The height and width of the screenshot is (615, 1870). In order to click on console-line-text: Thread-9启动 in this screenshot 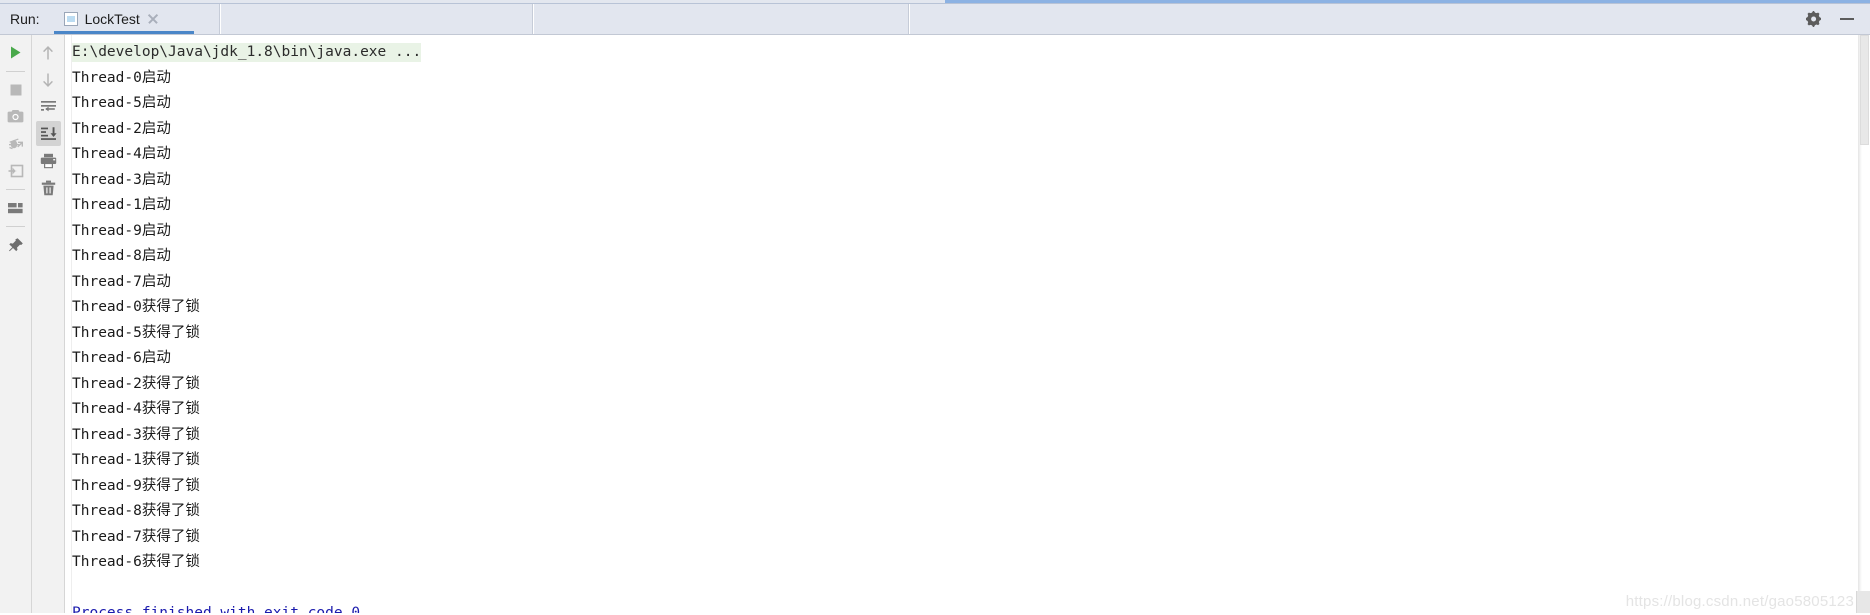, I will do `click(121, 230)`.